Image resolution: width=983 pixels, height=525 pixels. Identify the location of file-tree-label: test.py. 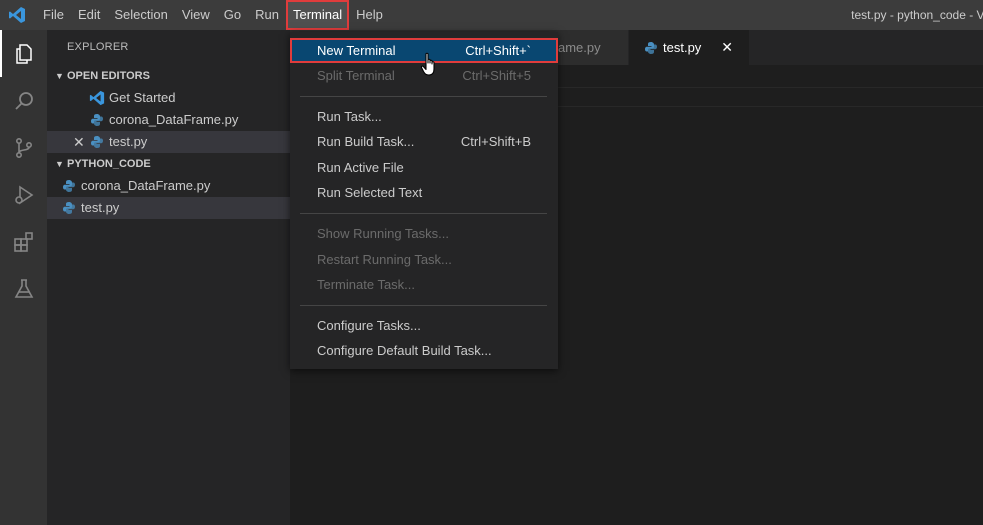
(100, 207).